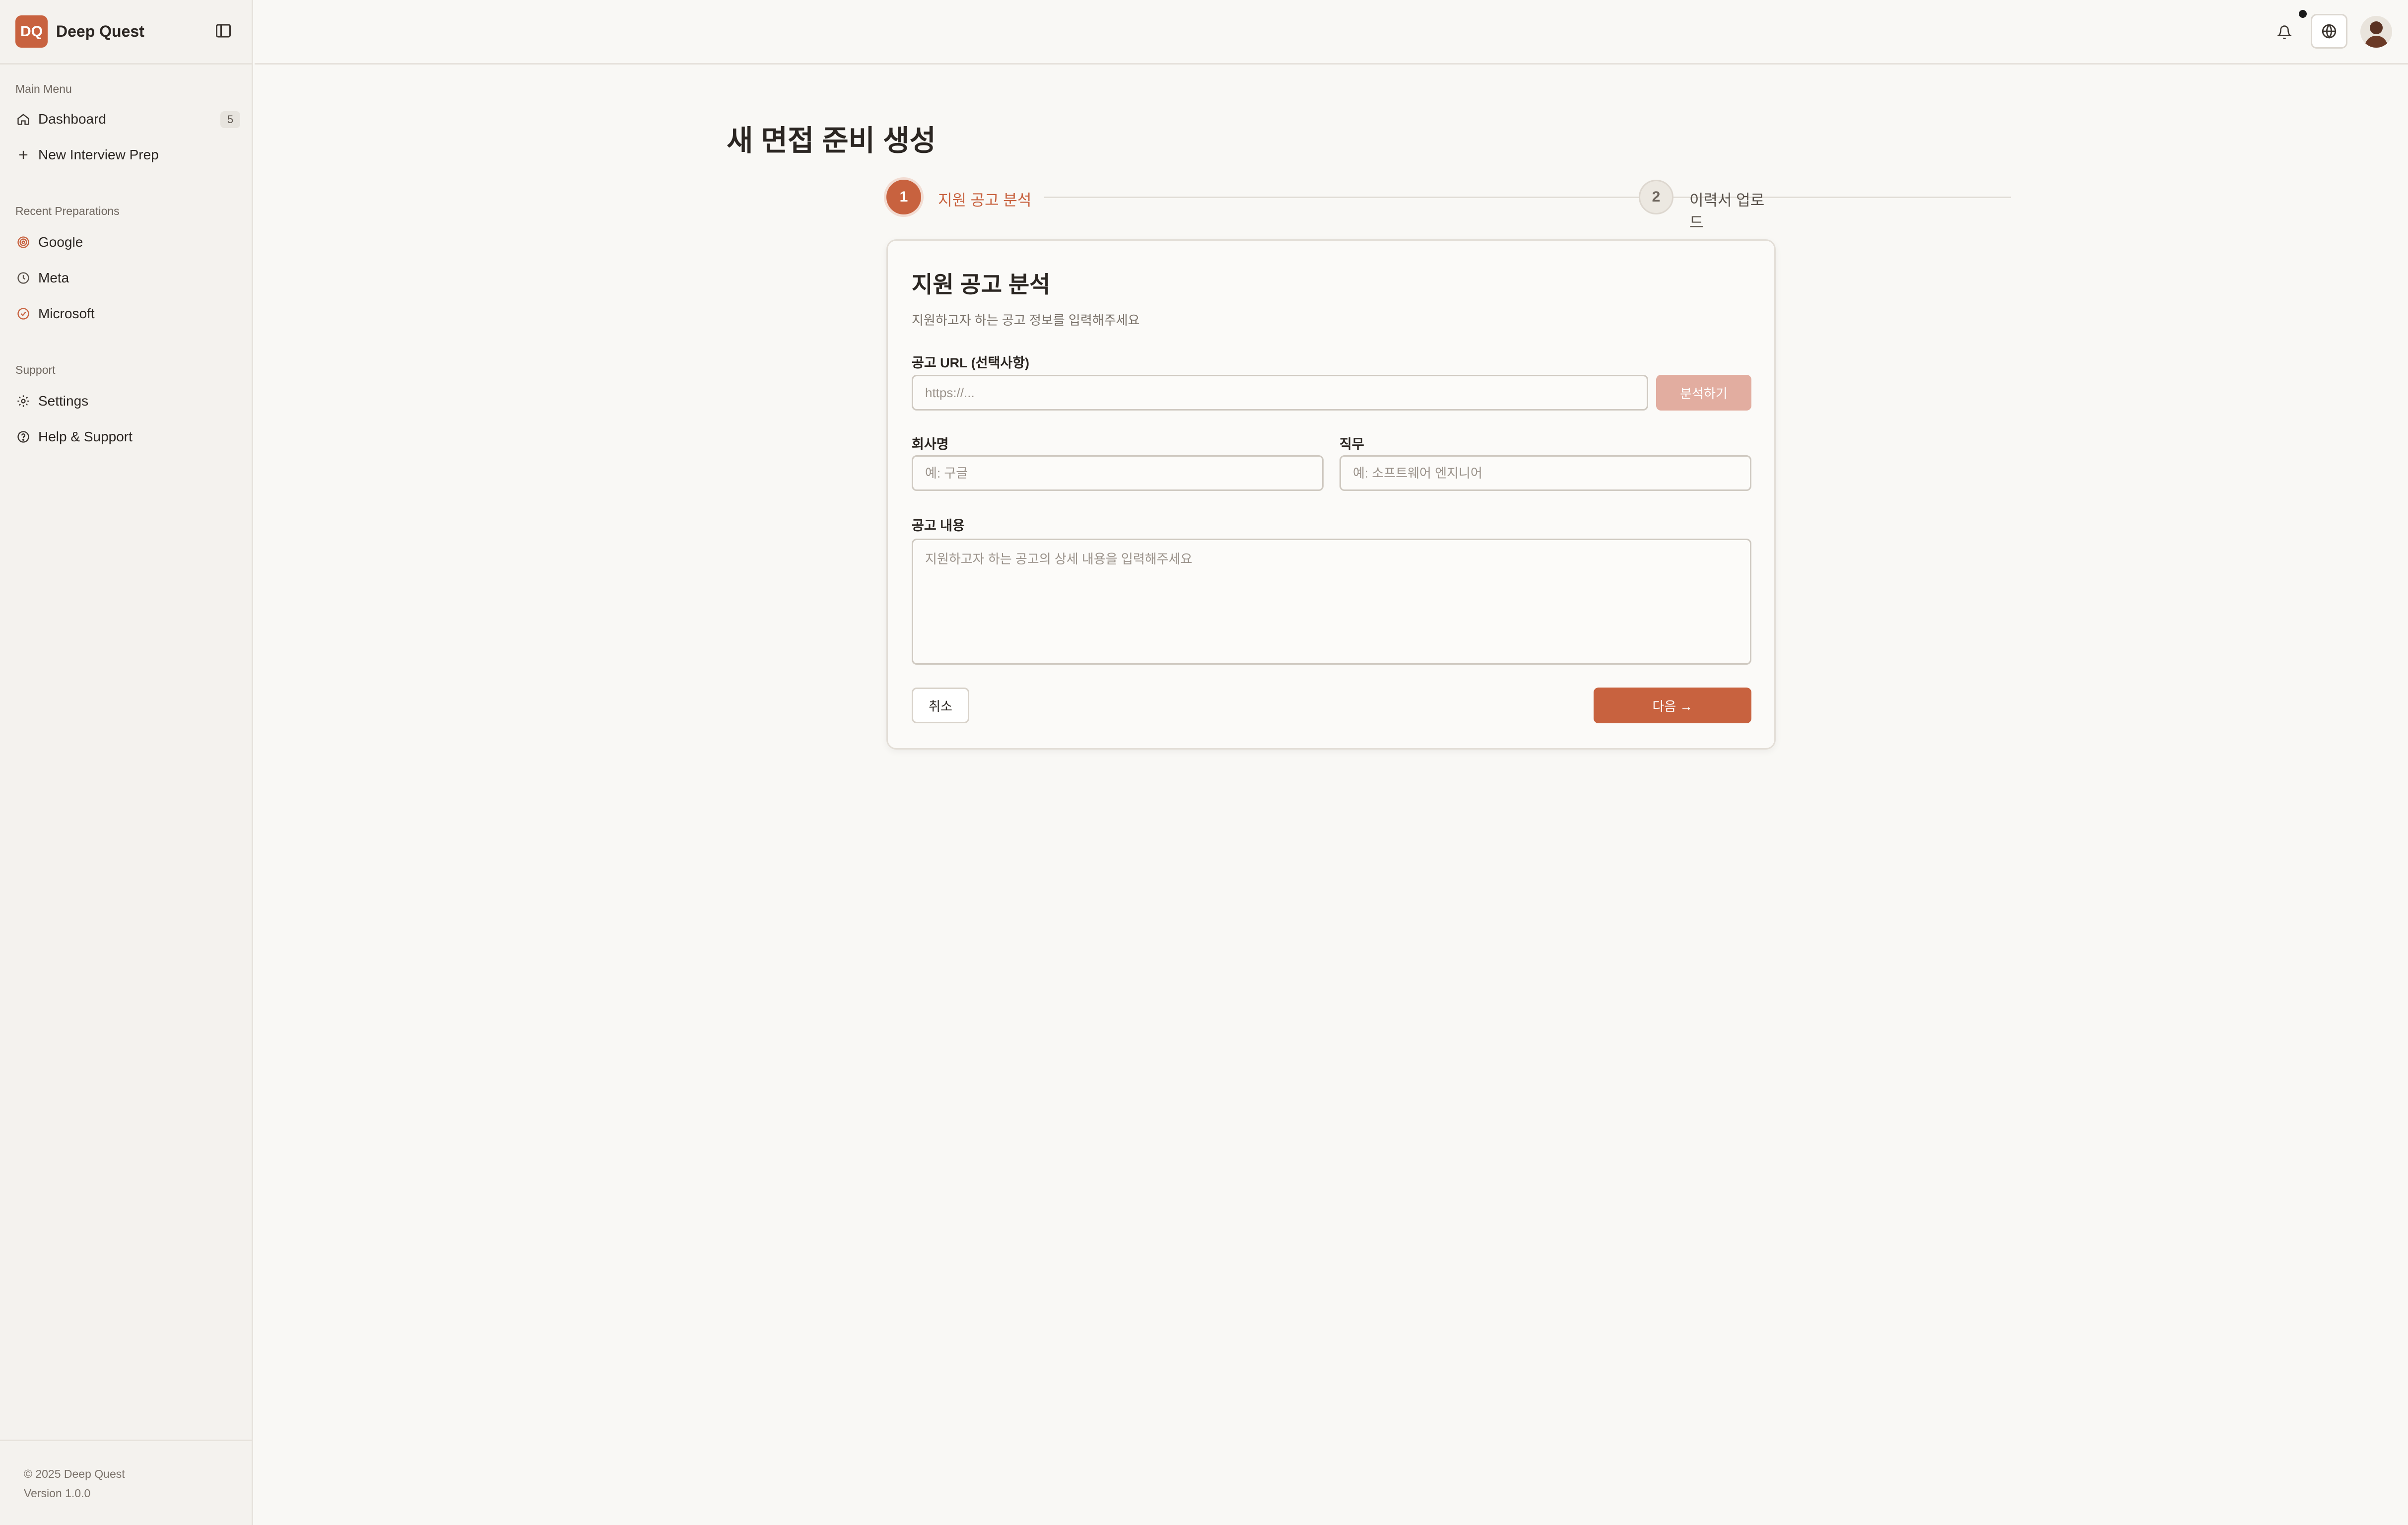  I want to click on sidebar-item-new-interview-prep: New Interview Prep, so click(126, 155).